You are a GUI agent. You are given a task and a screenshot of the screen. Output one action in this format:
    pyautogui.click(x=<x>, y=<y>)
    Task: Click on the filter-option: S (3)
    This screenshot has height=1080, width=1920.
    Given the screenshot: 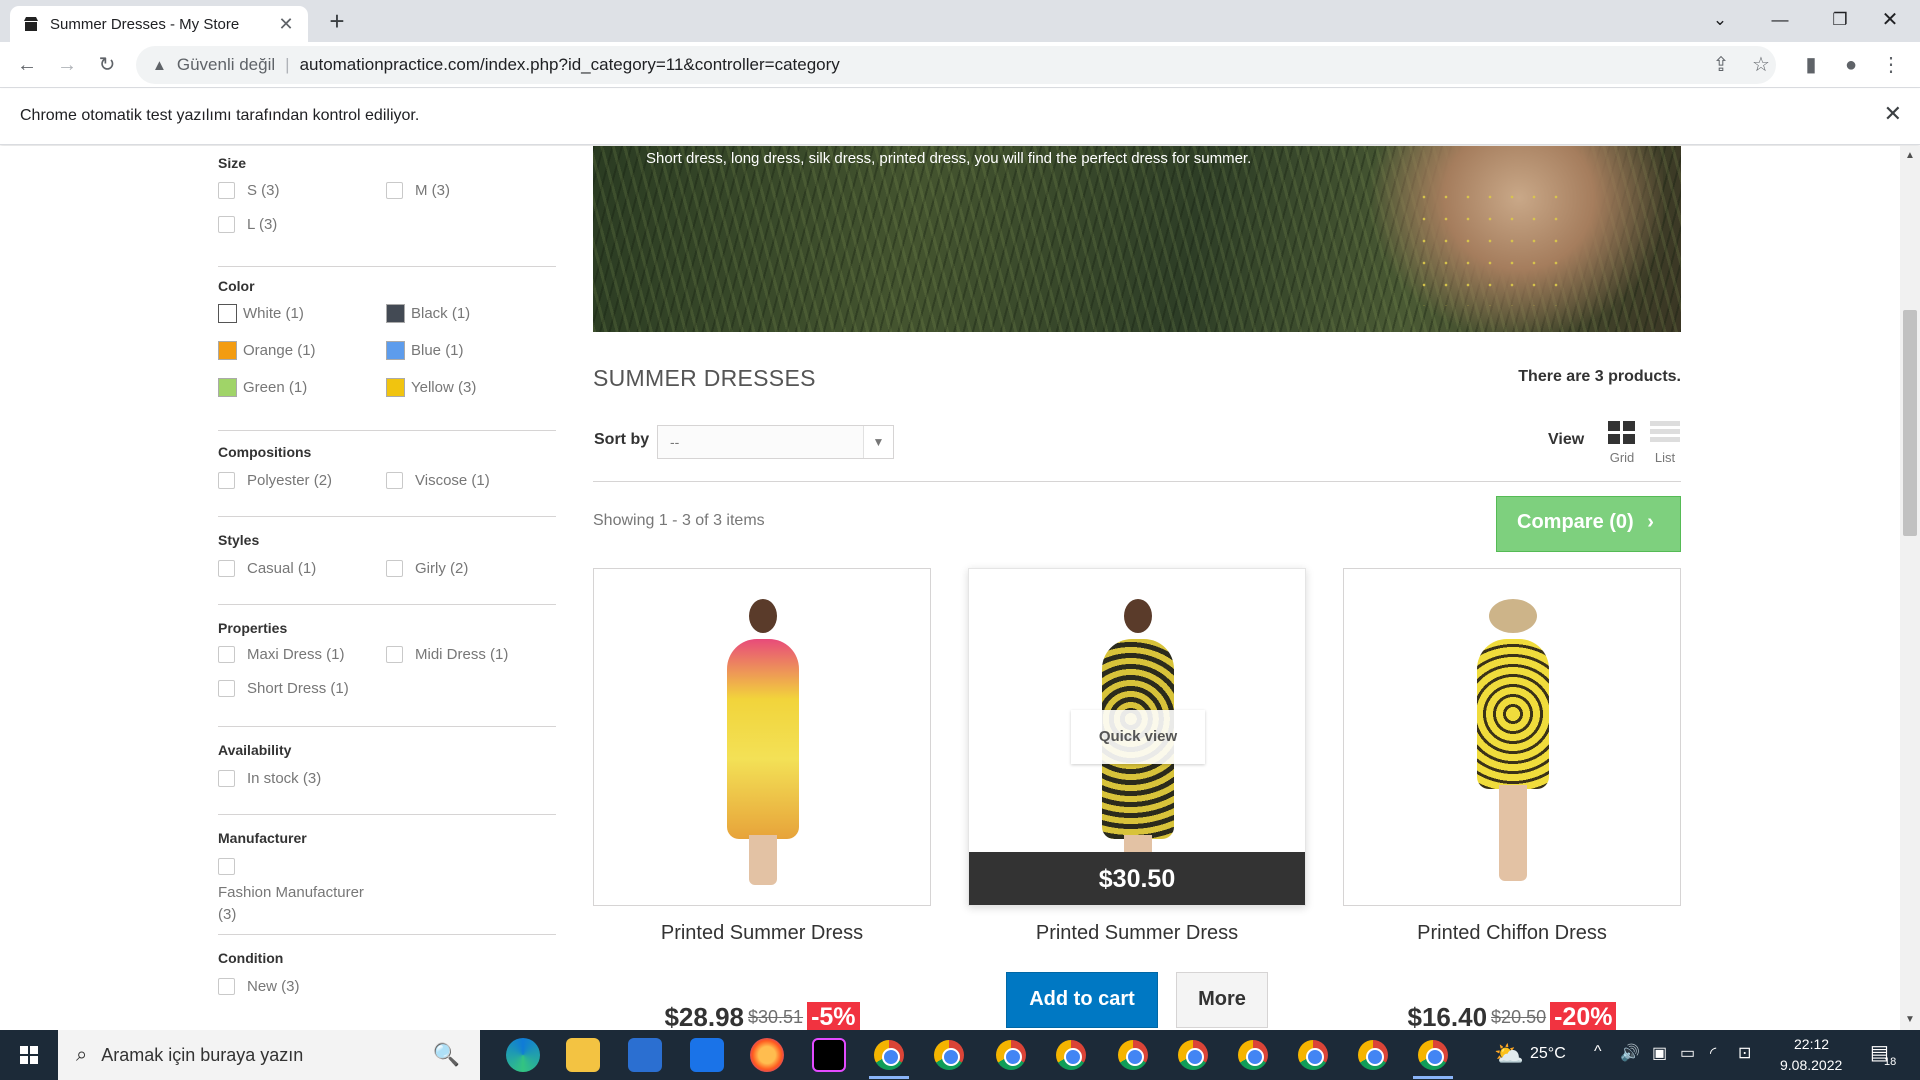 What is the action you would take?
    pyautogui.click(x=249, y=190)
    